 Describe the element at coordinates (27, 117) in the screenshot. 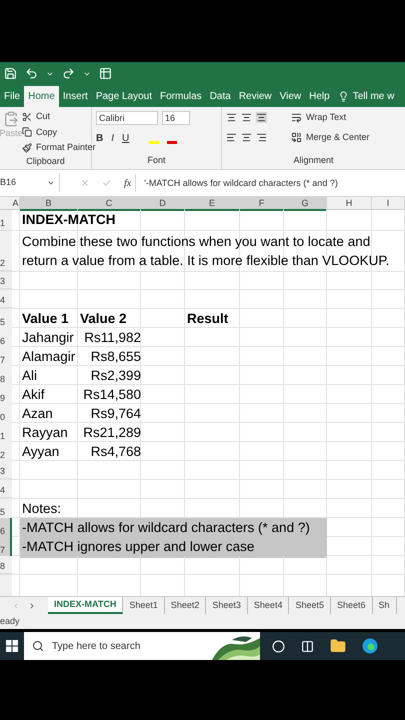

I see `scissors-icon` at that location.